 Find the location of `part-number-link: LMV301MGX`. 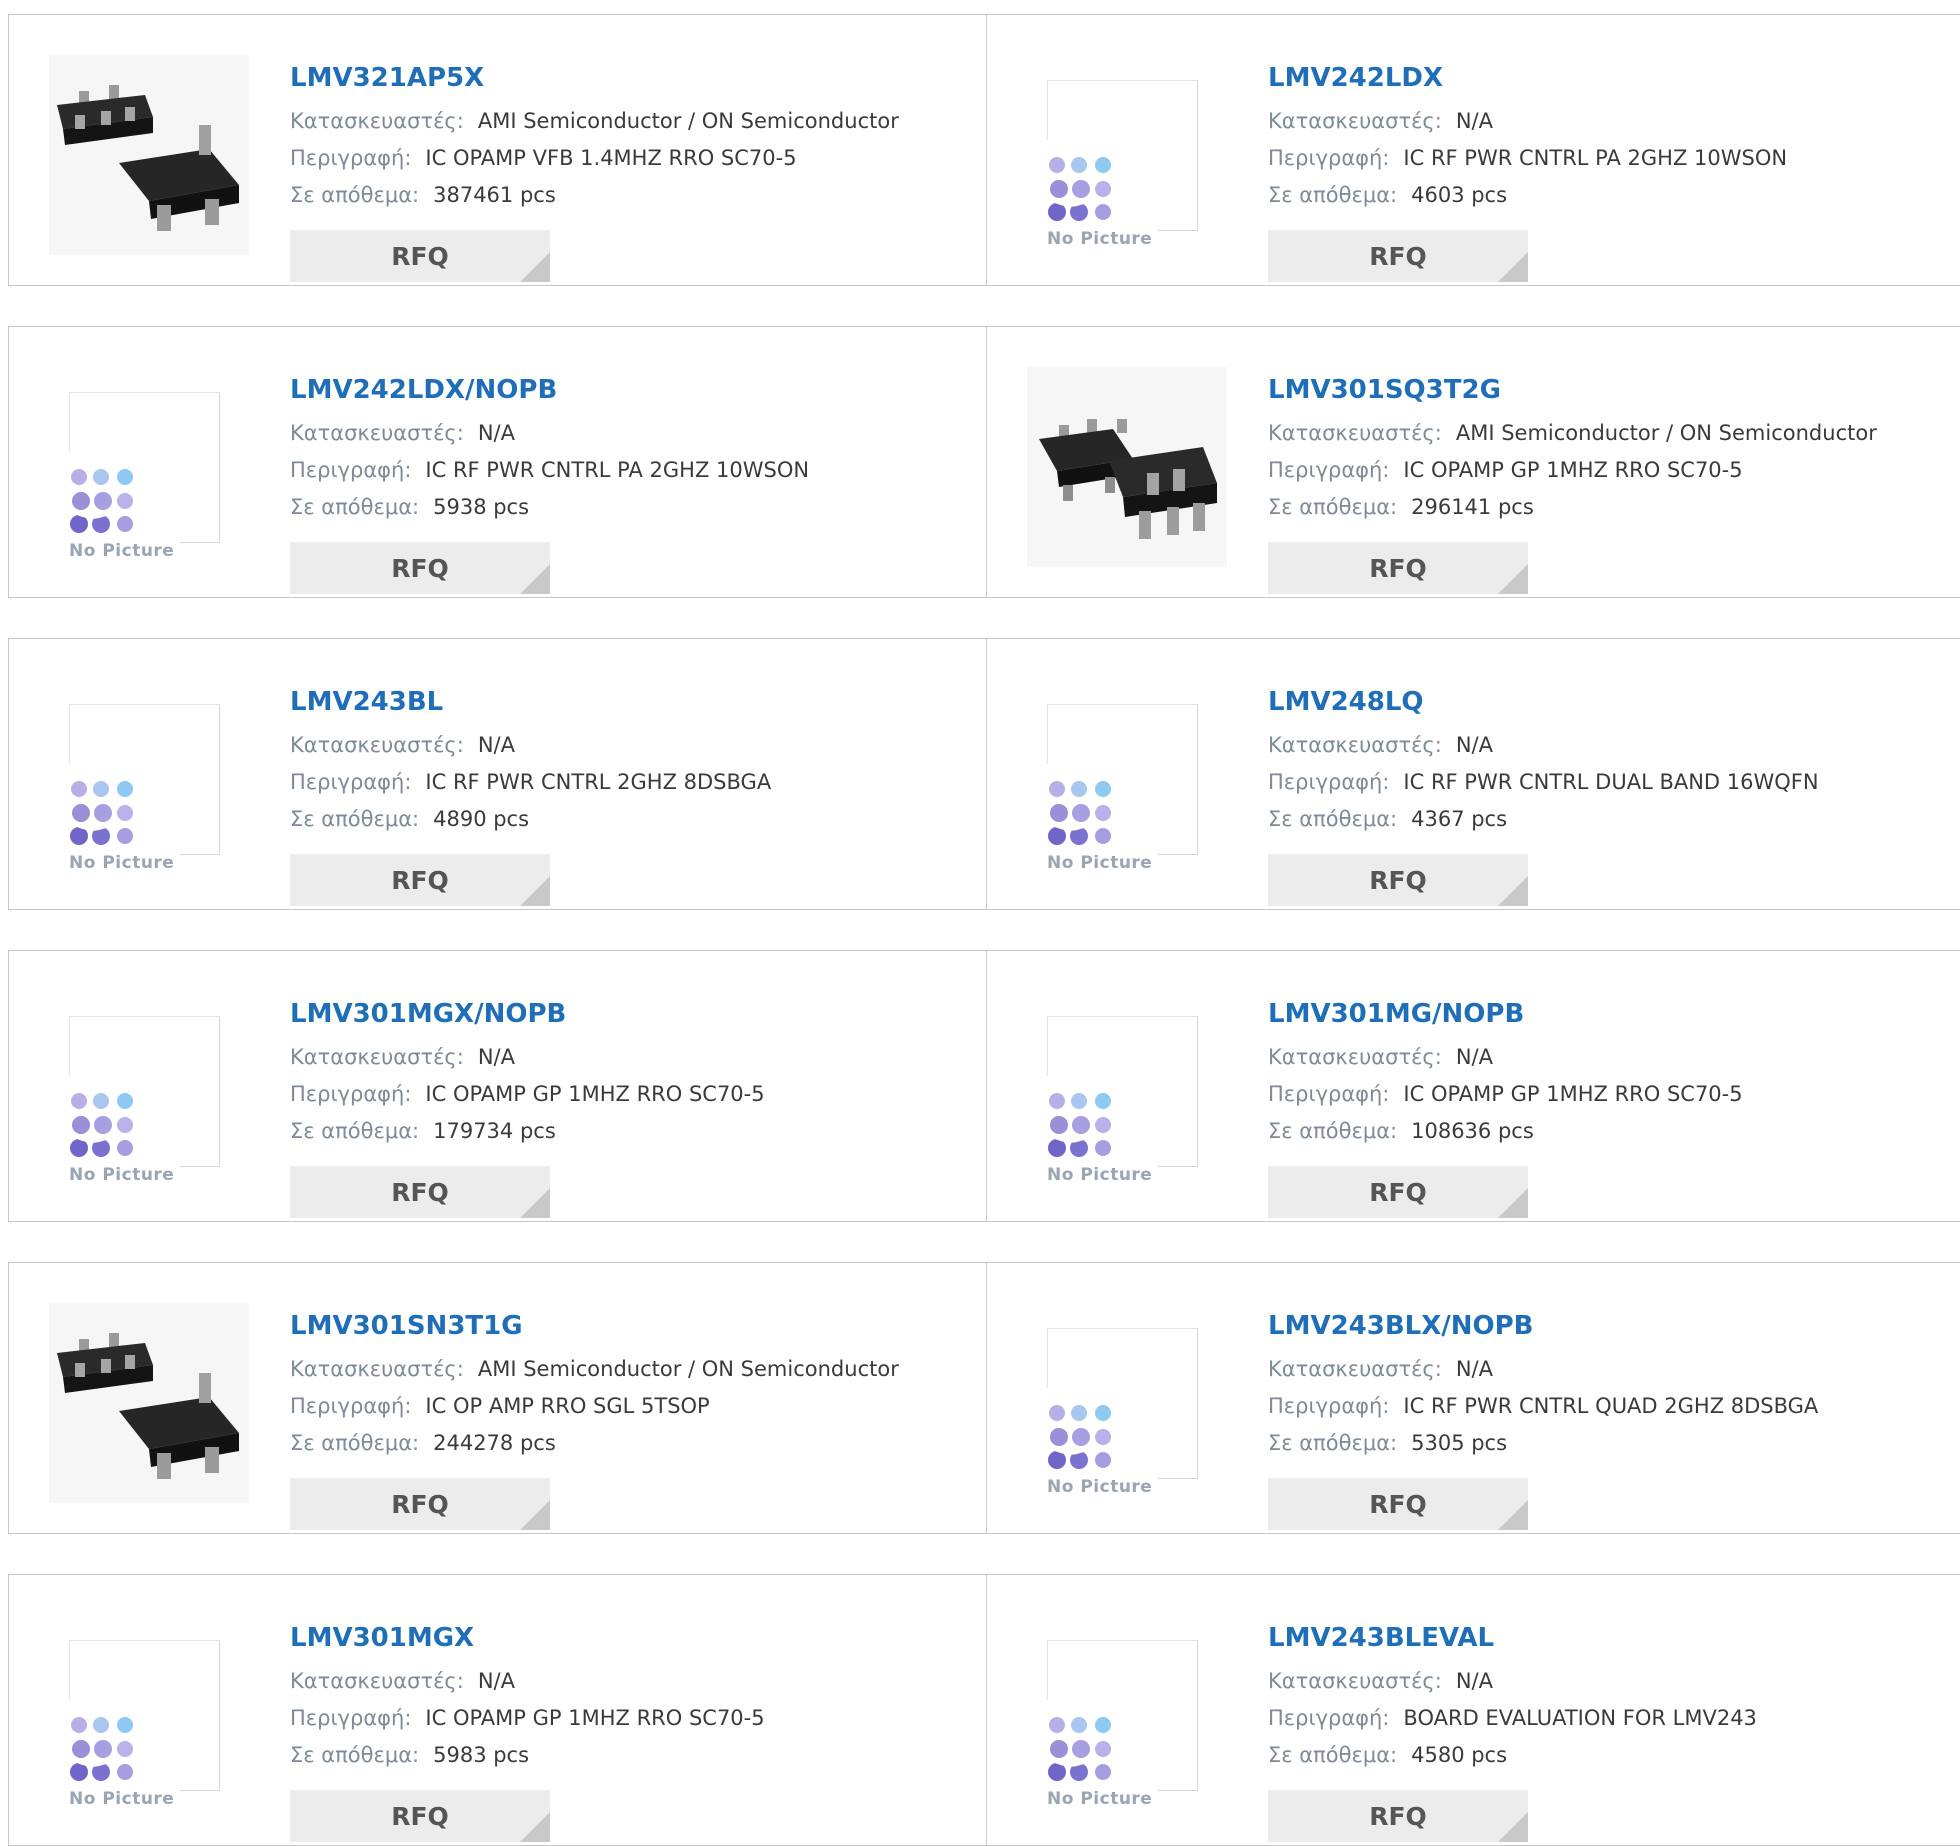

part-number-link: LMV301MGX is located at coordinates (628, 1639).